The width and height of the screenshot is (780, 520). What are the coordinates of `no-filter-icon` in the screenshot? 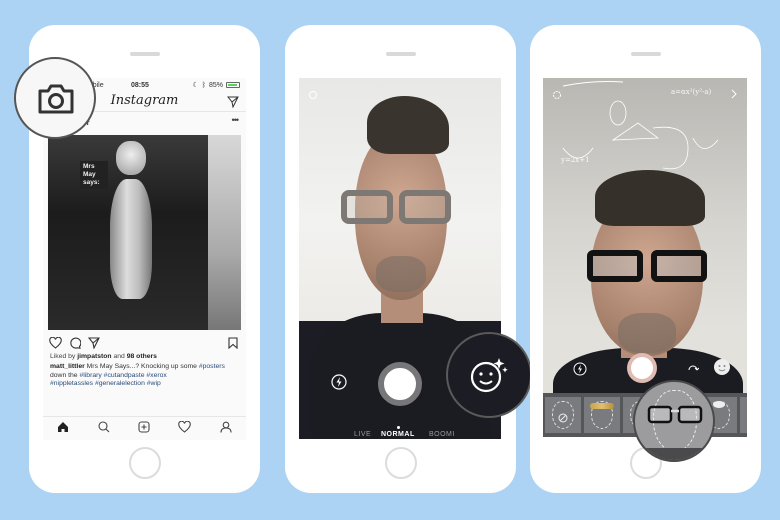 It's located at (563, 419).